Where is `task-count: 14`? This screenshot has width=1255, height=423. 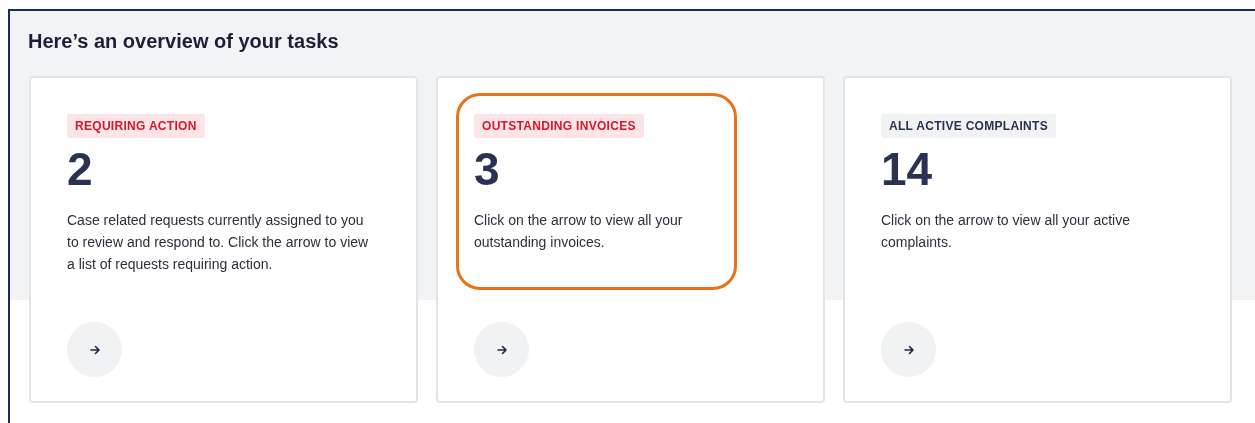
task-count: 14 is located at coordinates (907, 169).